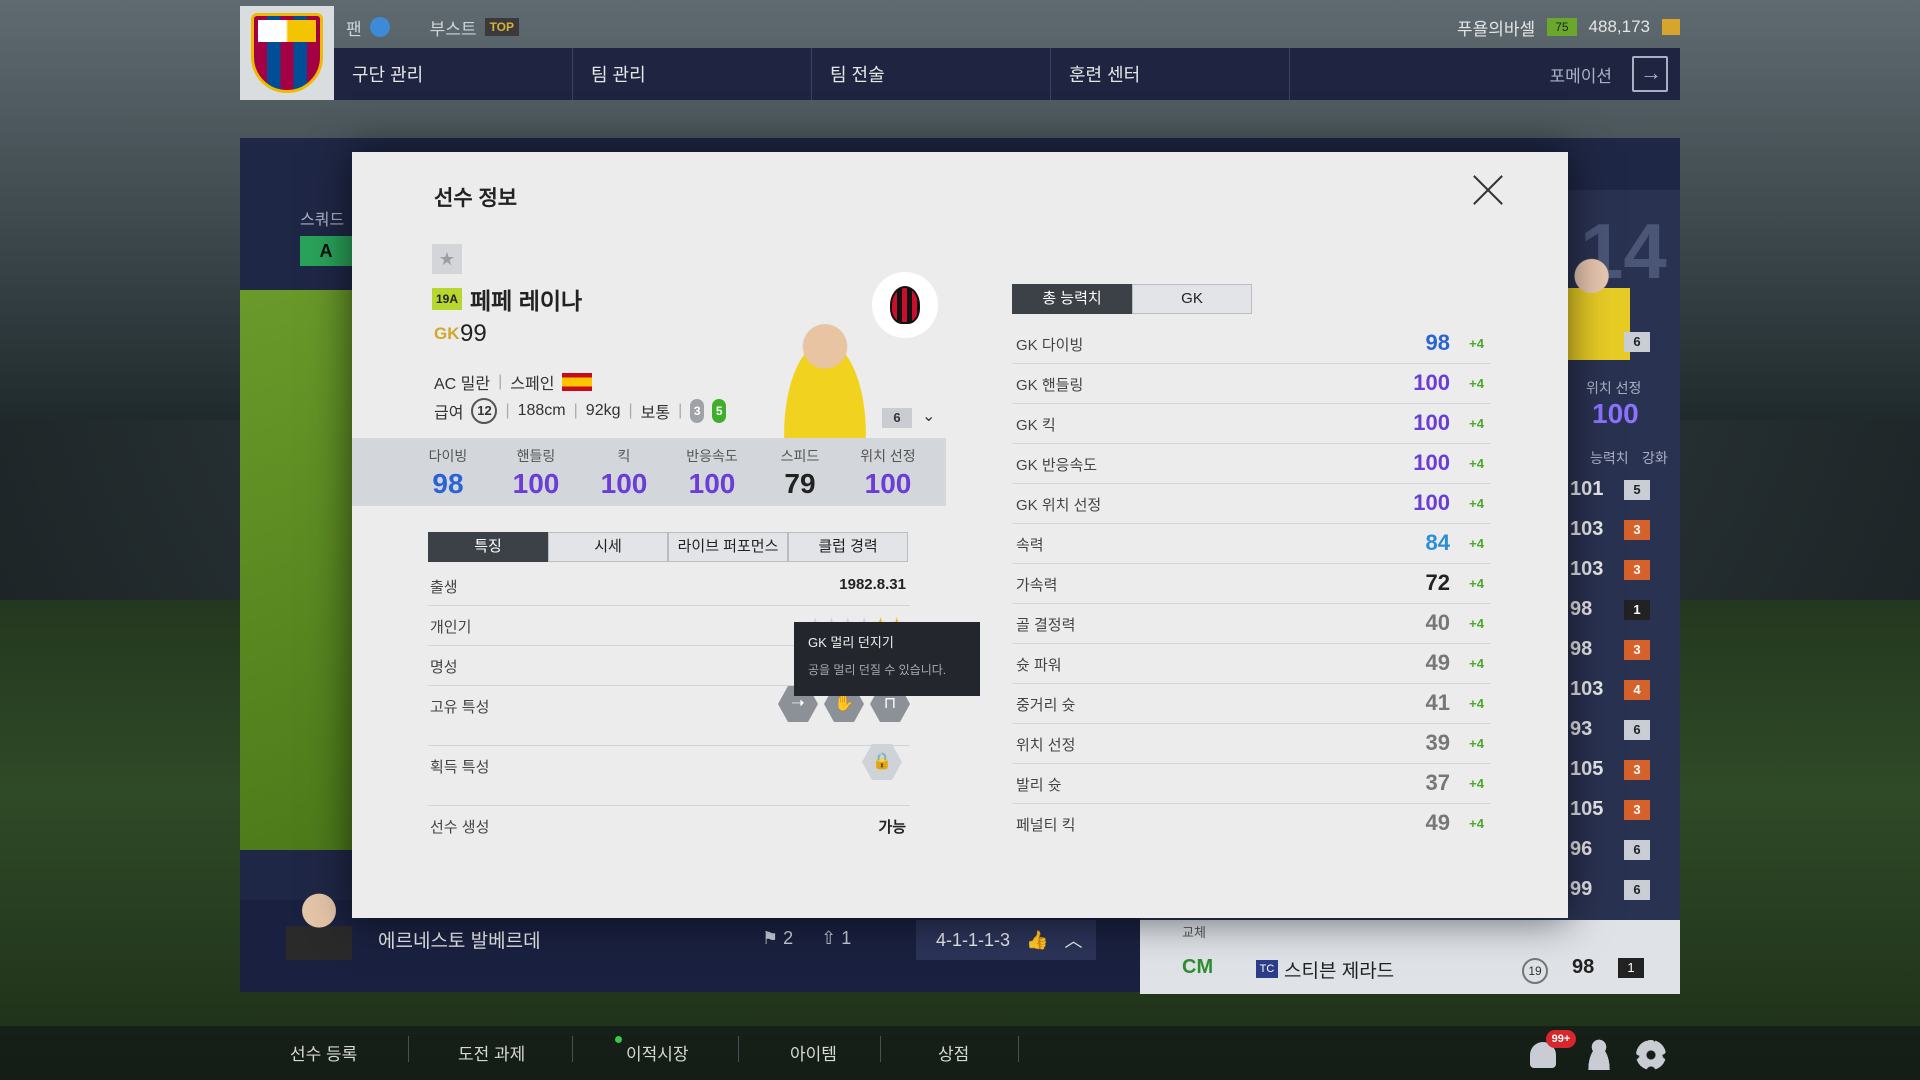  I want to click on tab-team-tactics: 팀 전술, so click(931, 74).